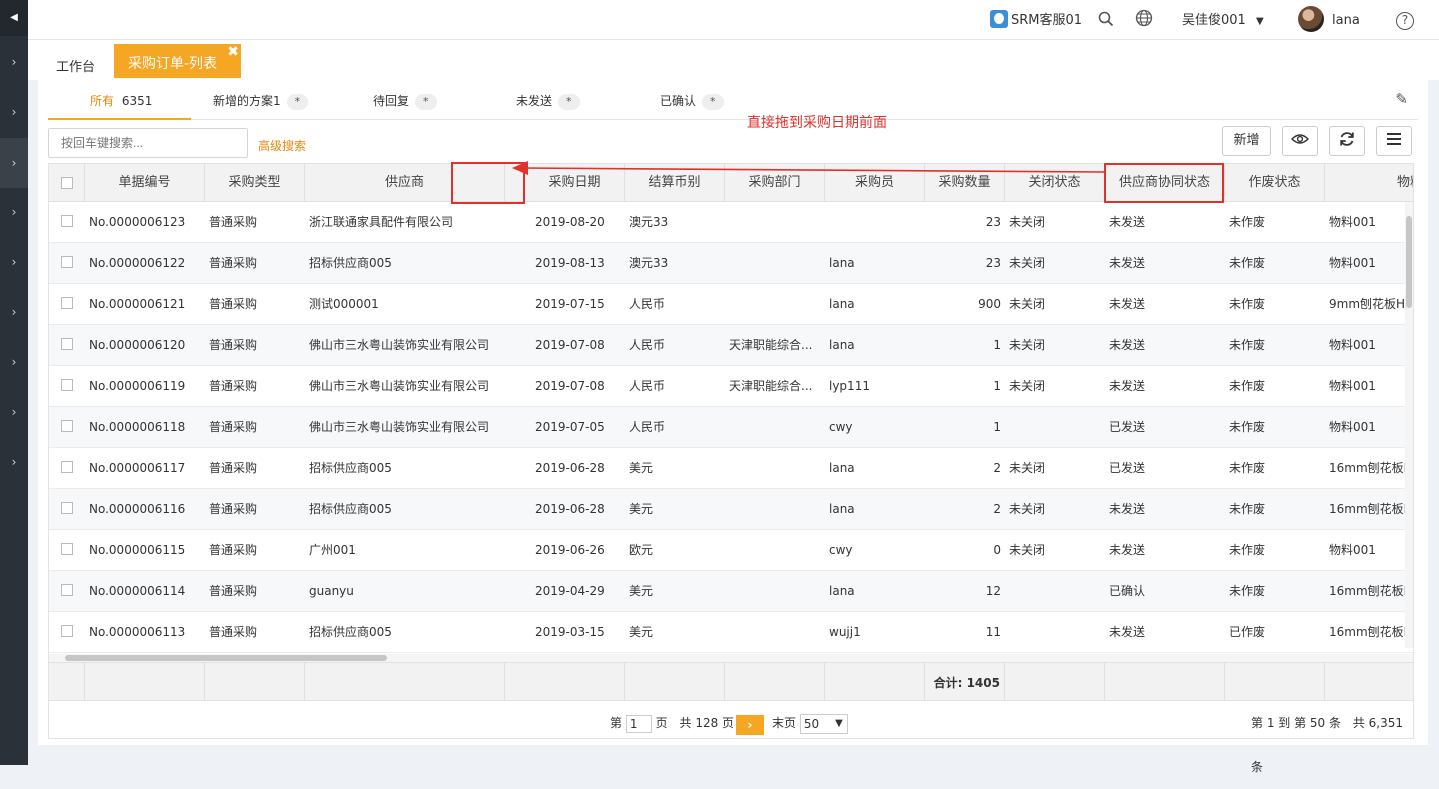  What do you see at coordinates (808, 168) in the screenshot?
I see `drag-arrow-icon` at bounding box center [808, 168].